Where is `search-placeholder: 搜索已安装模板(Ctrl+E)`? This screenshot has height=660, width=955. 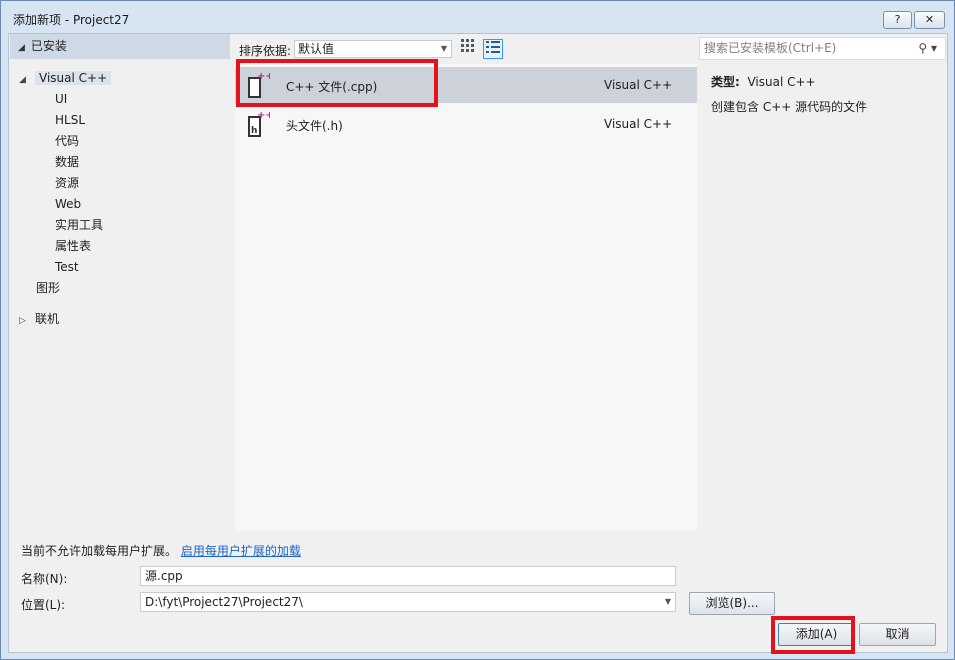 search-placeholder: 搜索已安装模板(Ctrl+E) is located at coordinates (770, 48).